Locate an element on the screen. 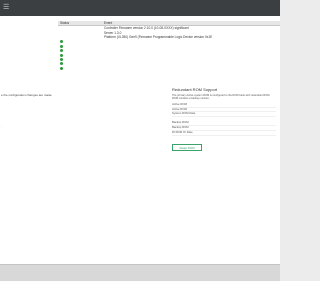  hamburger-menu-icon: ☰ is located at coordinates (7, 7).